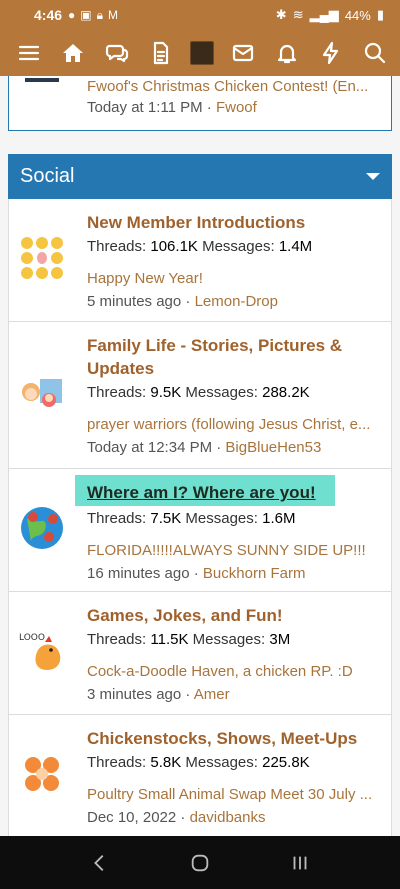 This screenshot has height=889, width=400. Describe the element at coordinates (42, 528) in the screenshot. I see `globe-chickens-icon` at that location.